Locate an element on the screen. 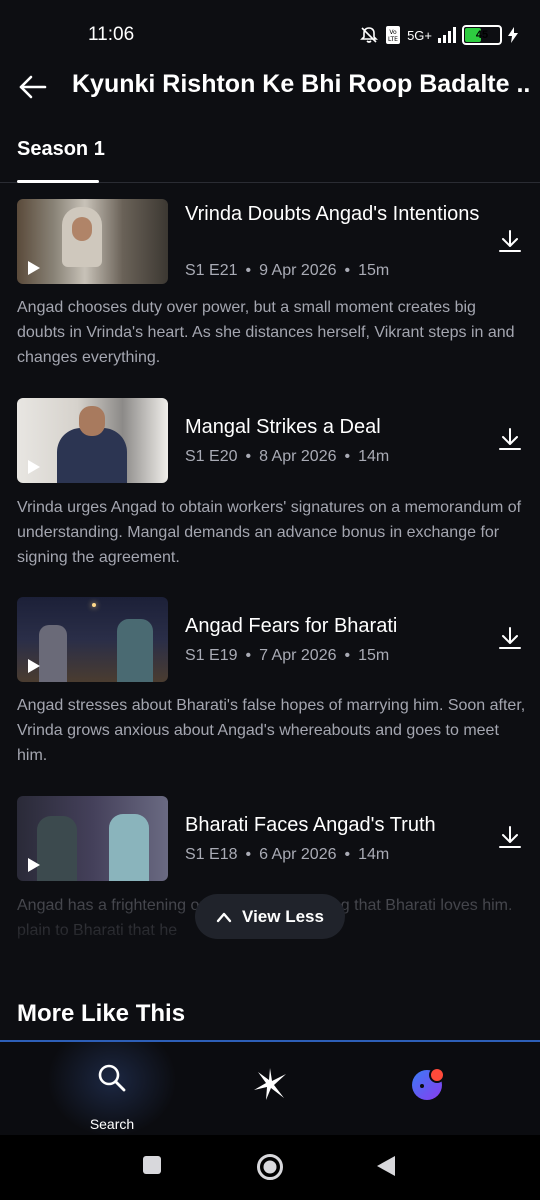  bottom-nav: Search is located at coordinates (270, 1088).